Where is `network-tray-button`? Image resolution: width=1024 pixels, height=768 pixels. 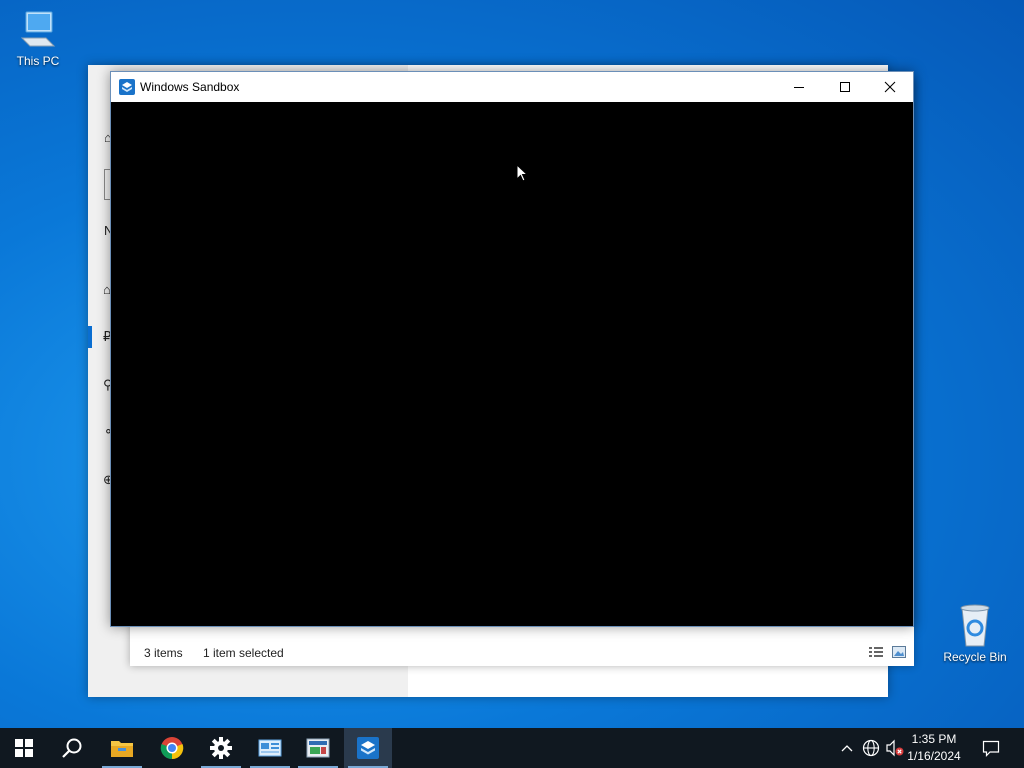 network-tray-button is located at coordinates (871, 748).